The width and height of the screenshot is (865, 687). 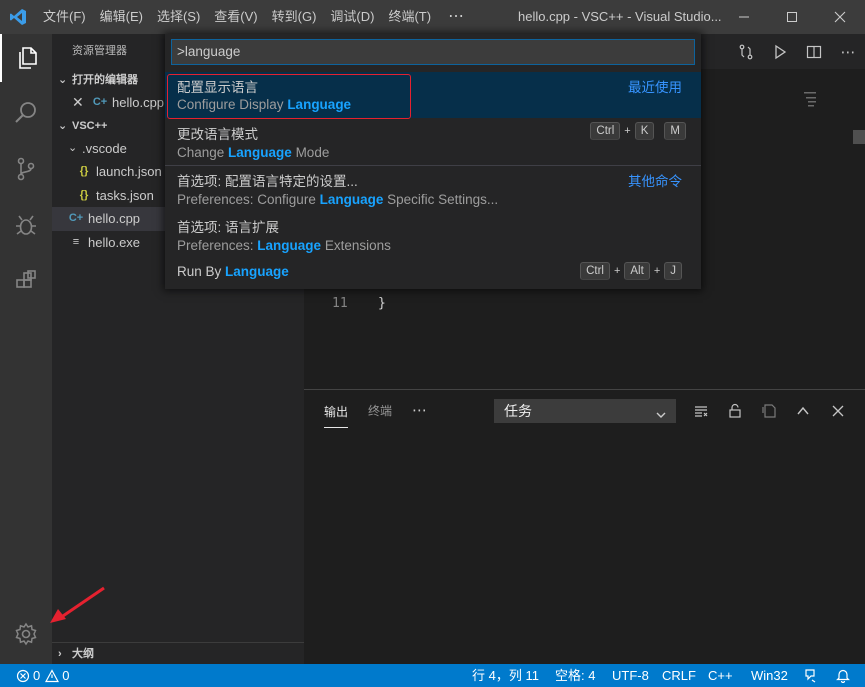 What do you see at coordinates (638, 131) in the screenshot?
I see `keybinding: Ctrl + K M` at bounding box center [638, 131].